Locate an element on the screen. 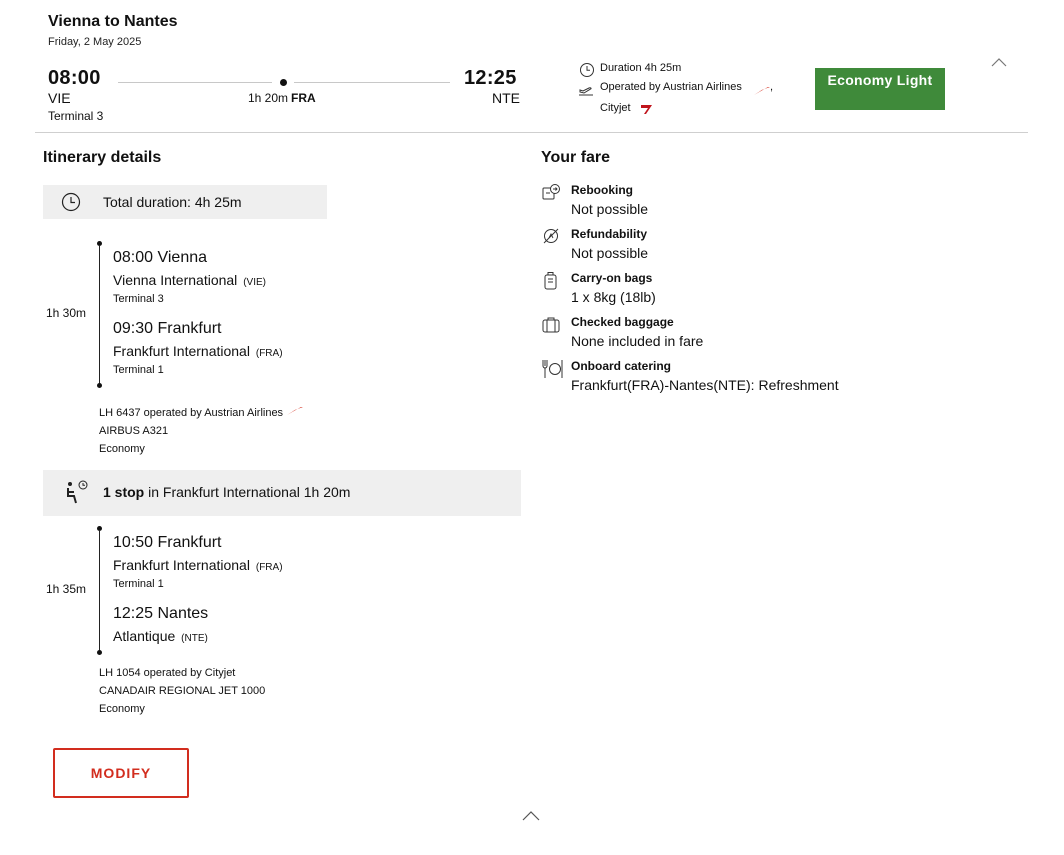 The width and height of the screenshot is (1064, 855). stop-count: 1 stop is located at coordinates (124, 492).